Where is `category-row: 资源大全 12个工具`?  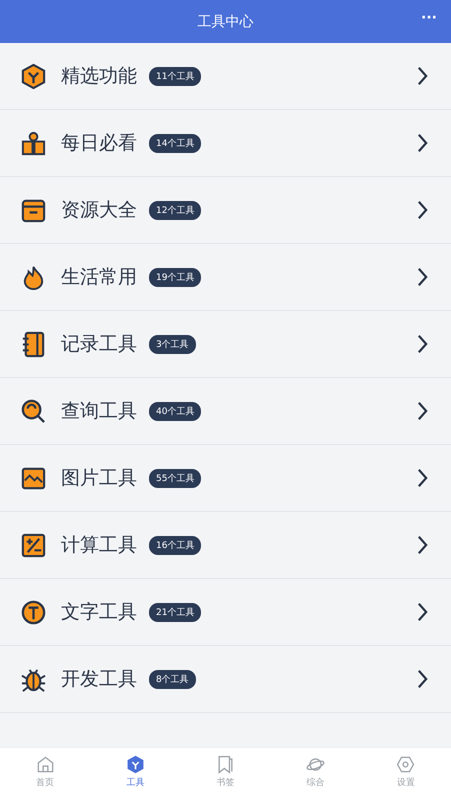 category-row: 资源大全 12个工具 is located at coordinates (225, 210).